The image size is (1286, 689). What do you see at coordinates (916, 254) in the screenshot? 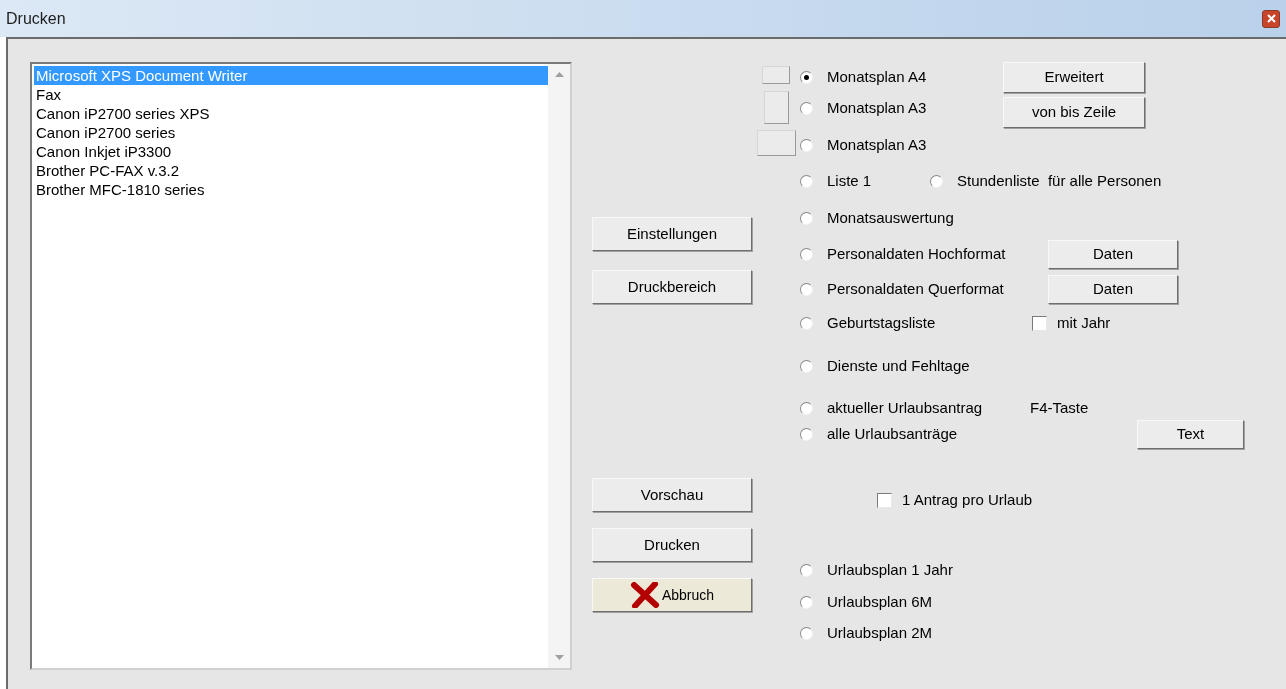
I see `option-label: Personaldaten Hochformat` at bounding box center [916, 254].